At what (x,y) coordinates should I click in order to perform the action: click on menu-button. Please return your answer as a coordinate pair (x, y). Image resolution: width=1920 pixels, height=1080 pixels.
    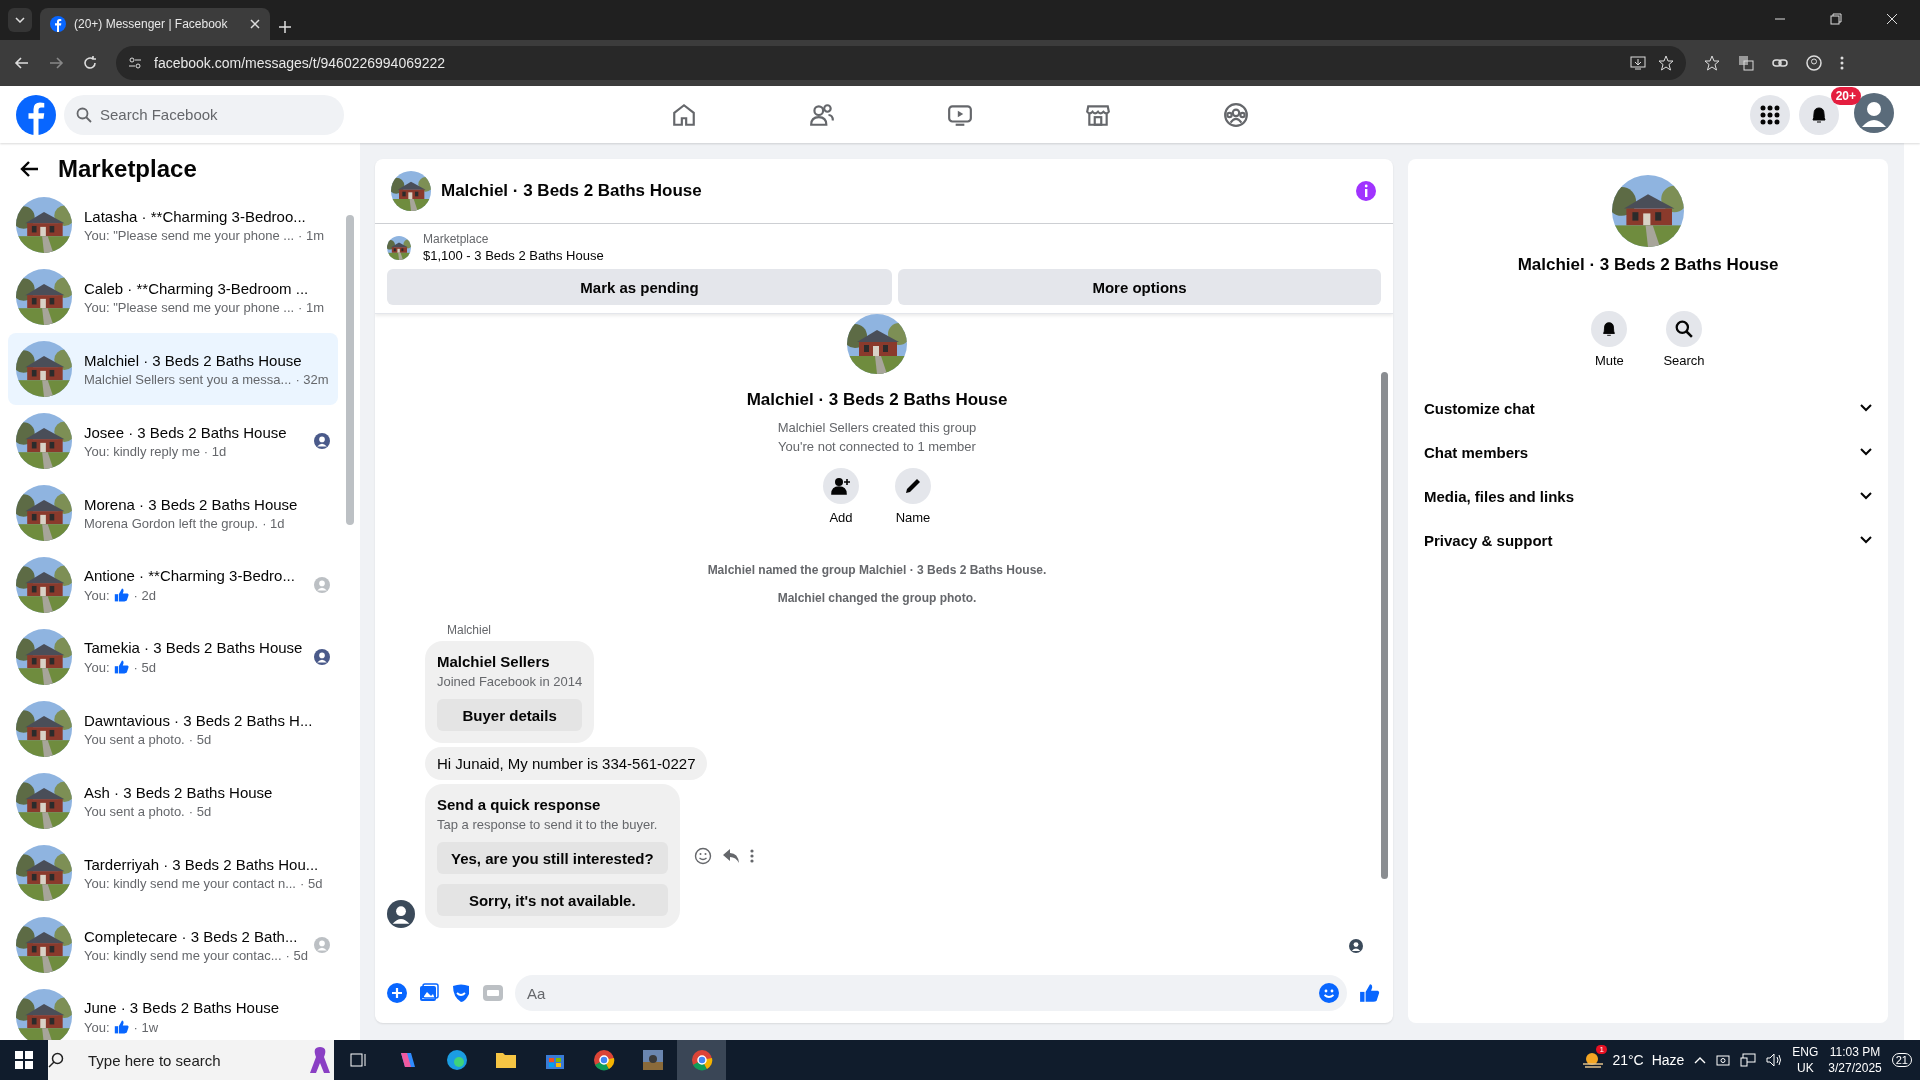
    Looking at the image, I should click on (1770, 114).